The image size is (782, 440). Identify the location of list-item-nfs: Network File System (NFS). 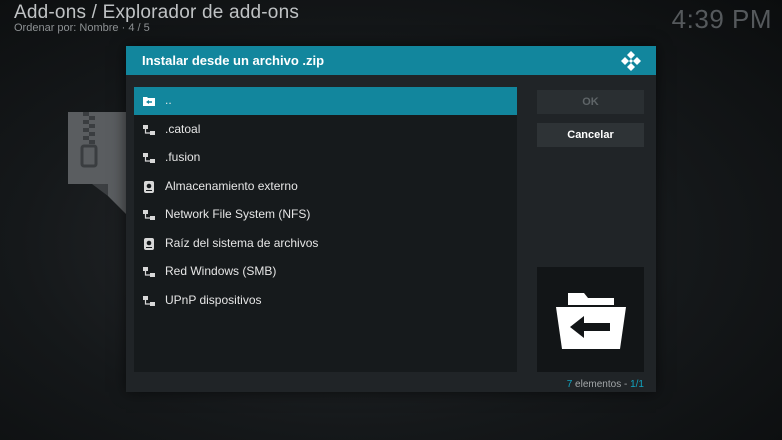
(325, 215).